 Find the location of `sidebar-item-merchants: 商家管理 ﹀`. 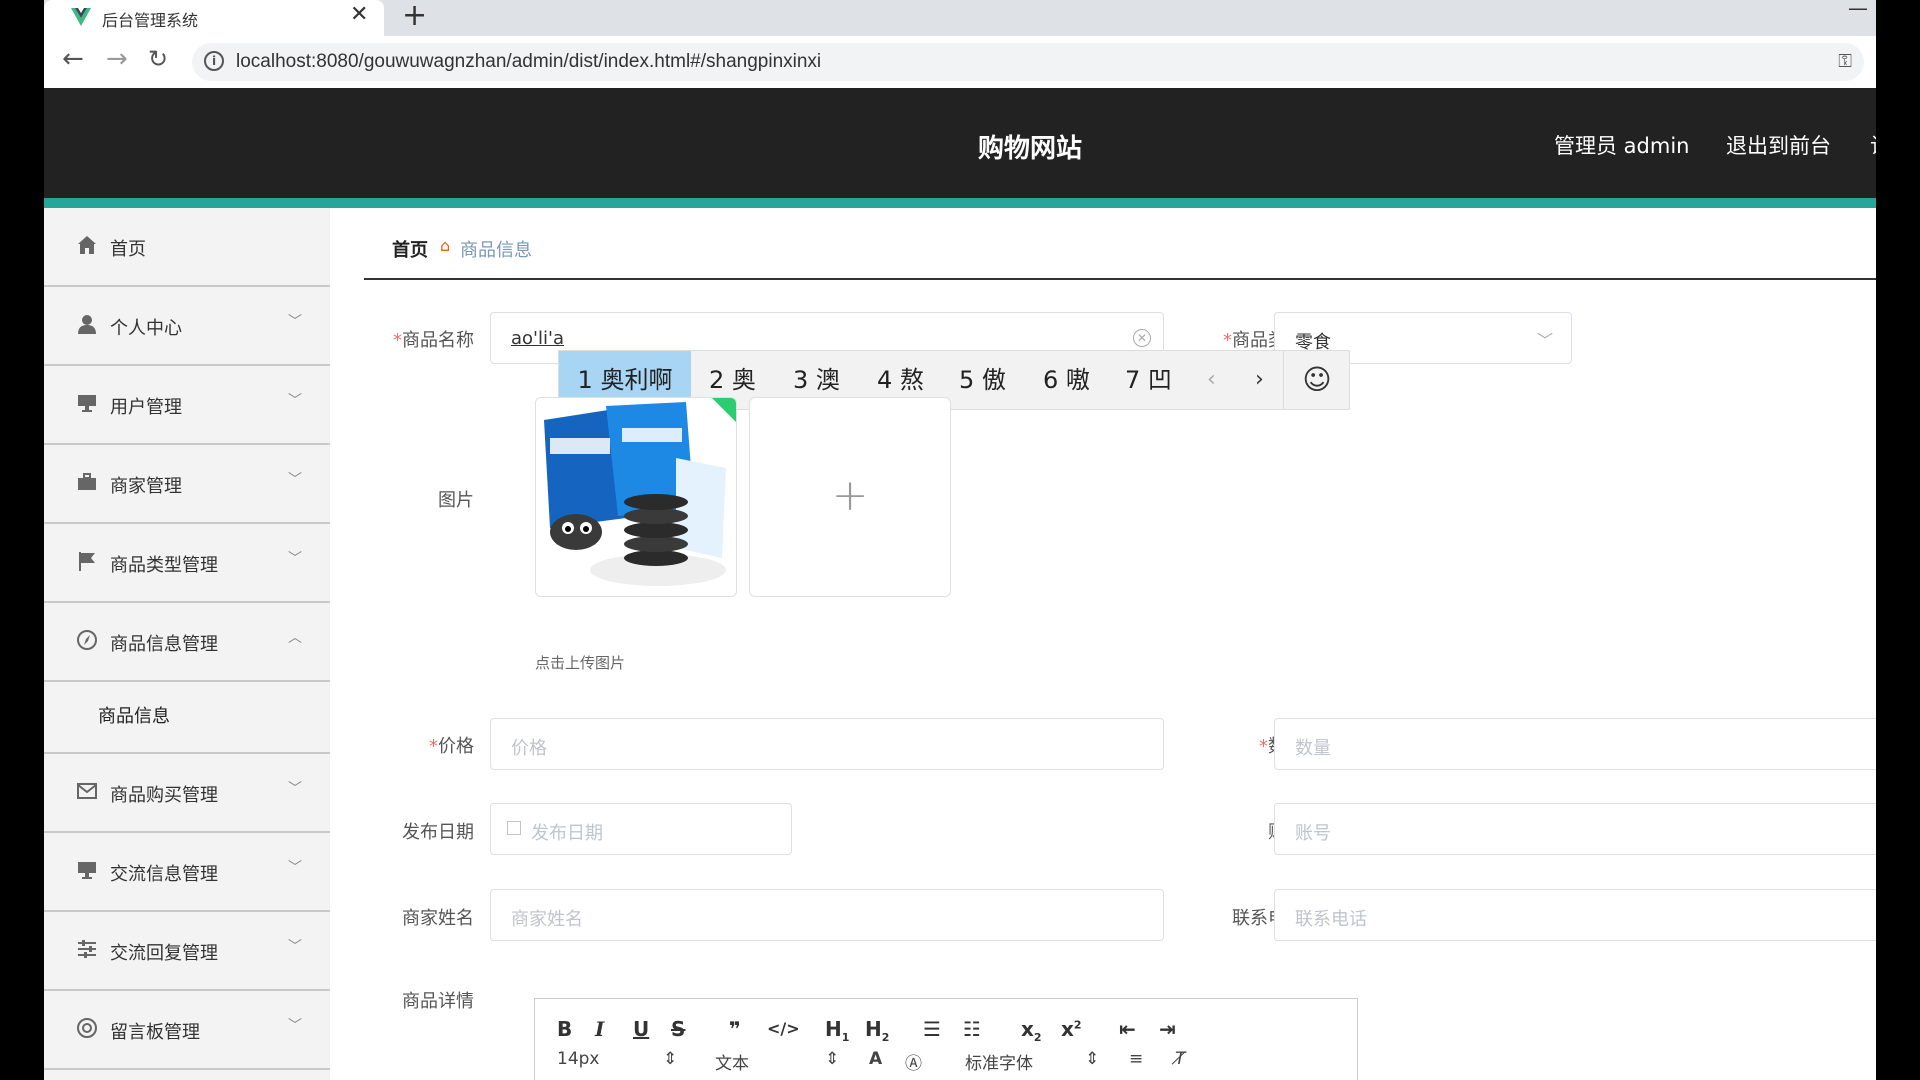

sidebar-item-merchants: 商家管理 ﹀ is located at coordinates (187, 484).